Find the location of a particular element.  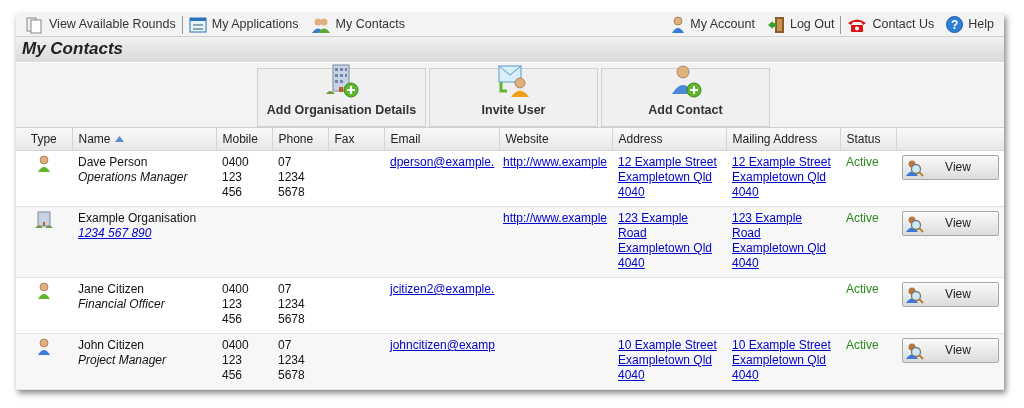

contact-name: Dave Person is located at coordinates (113, 162).